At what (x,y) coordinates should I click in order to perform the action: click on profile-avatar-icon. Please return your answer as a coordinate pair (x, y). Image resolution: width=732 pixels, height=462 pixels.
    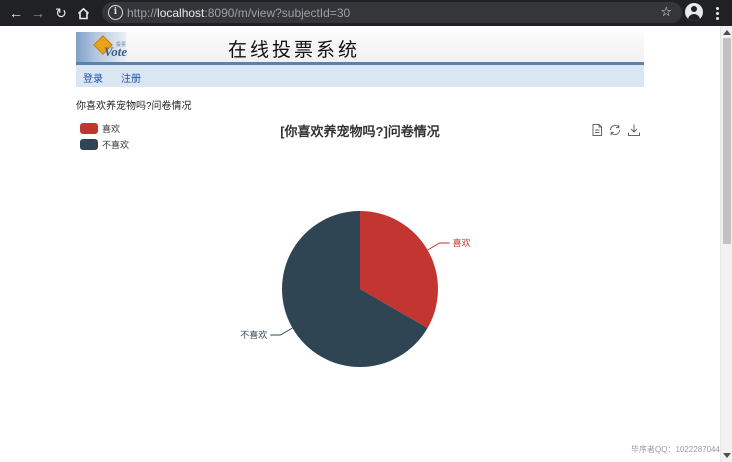
    Looking at the image, I should click on (694, 12).